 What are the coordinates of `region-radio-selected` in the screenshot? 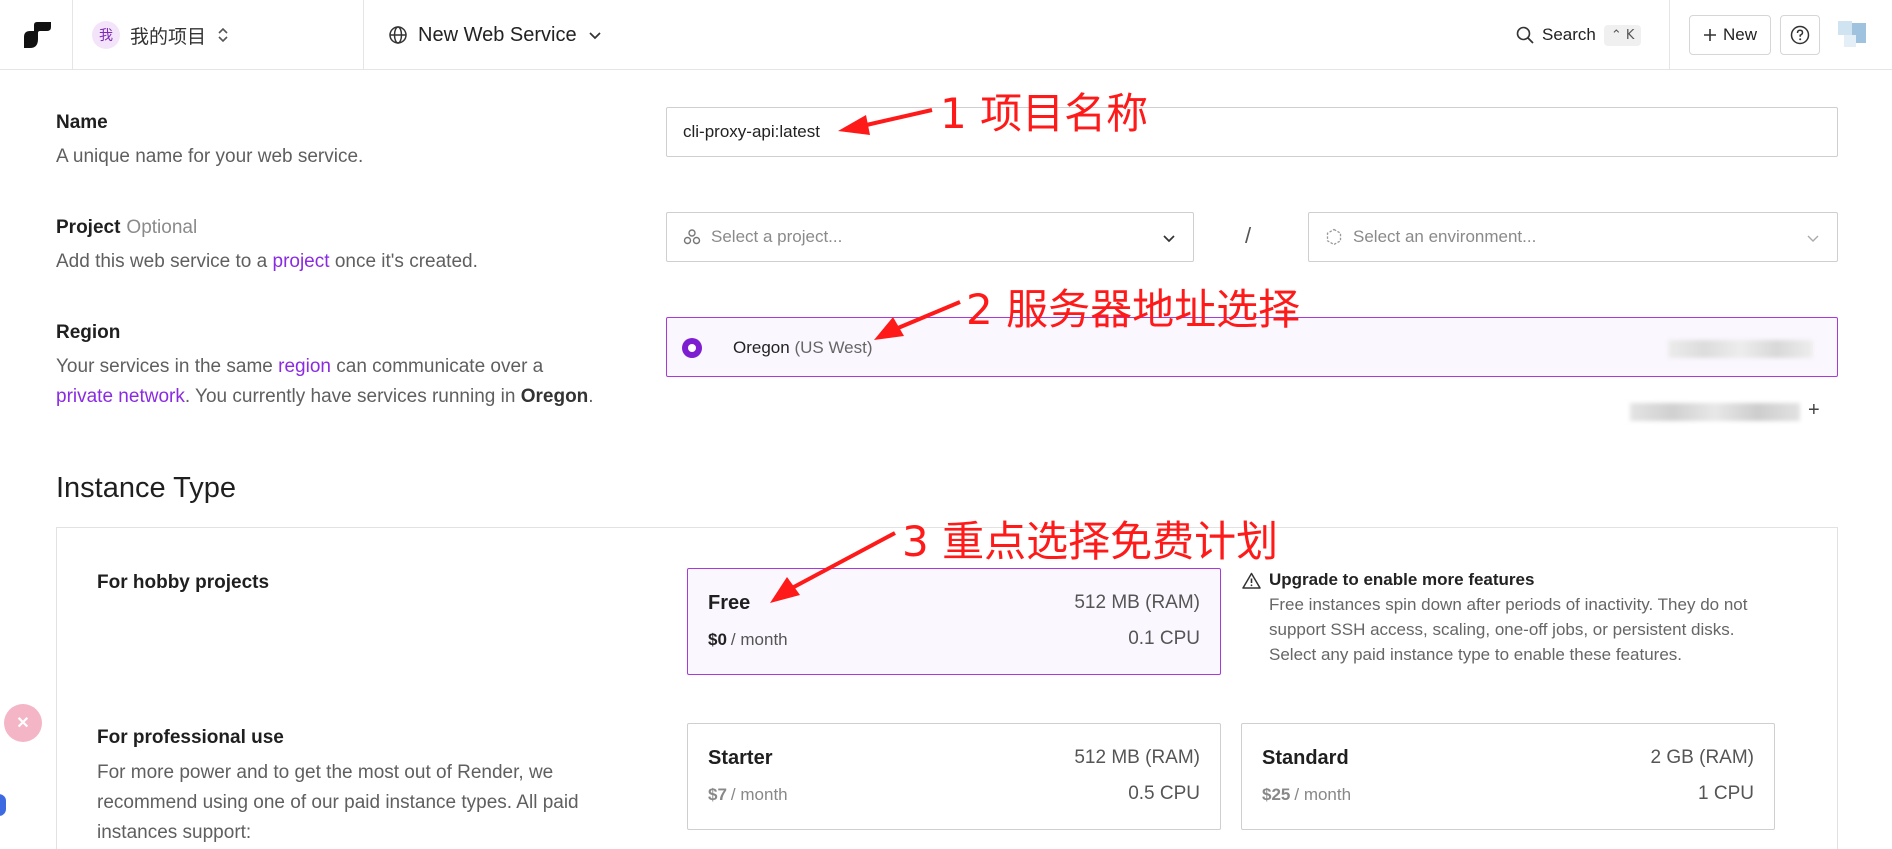 It's located at (692, 348).